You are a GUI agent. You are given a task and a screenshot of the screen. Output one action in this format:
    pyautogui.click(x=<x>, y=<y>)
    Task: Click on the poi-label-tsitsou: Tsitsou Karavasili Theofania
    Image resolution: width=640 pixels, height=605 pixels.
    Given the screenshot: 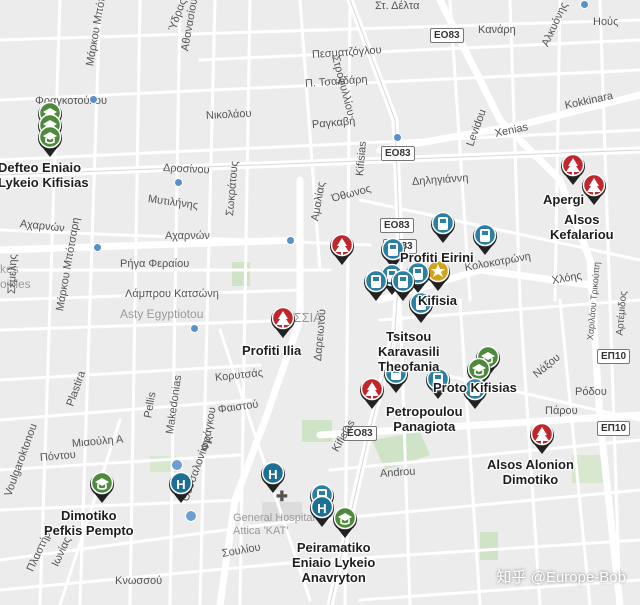 What is the action you would take?
    pyautogui.click(x=408, y=351)
    